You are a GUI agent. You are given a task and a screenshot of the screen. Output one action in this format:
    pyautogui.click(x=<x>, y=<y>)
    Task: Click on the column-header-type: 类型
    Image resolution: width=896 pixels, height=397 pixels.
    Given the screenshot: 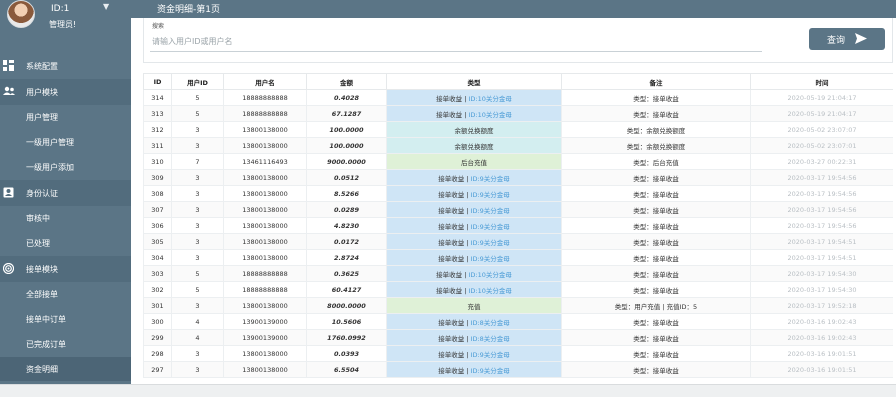 What is the action you would take?
    pyautogui.click(x=474, y=81)
    